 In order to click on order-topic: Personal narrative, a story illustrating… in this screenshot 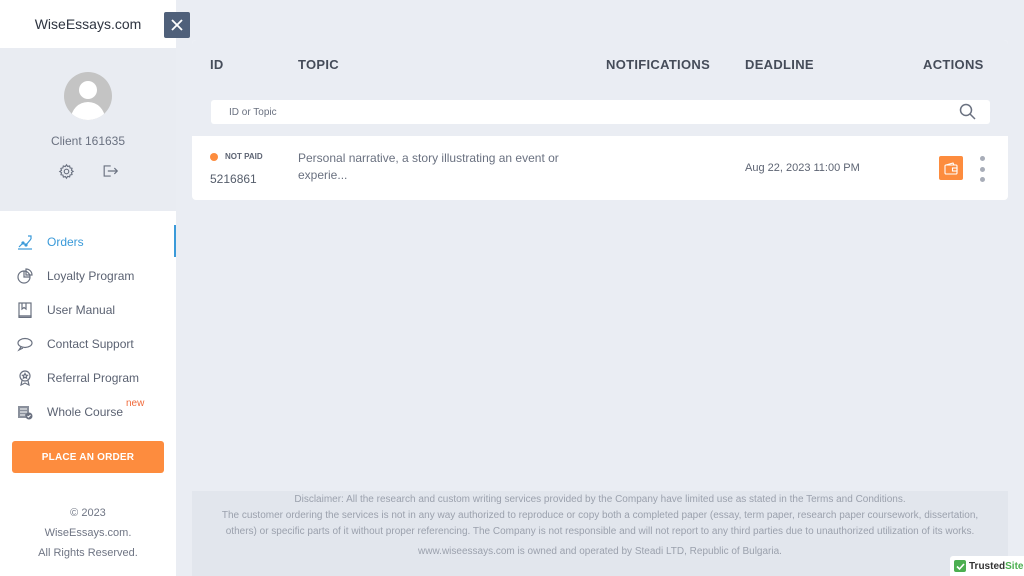, I will do `click(438, 167)`.